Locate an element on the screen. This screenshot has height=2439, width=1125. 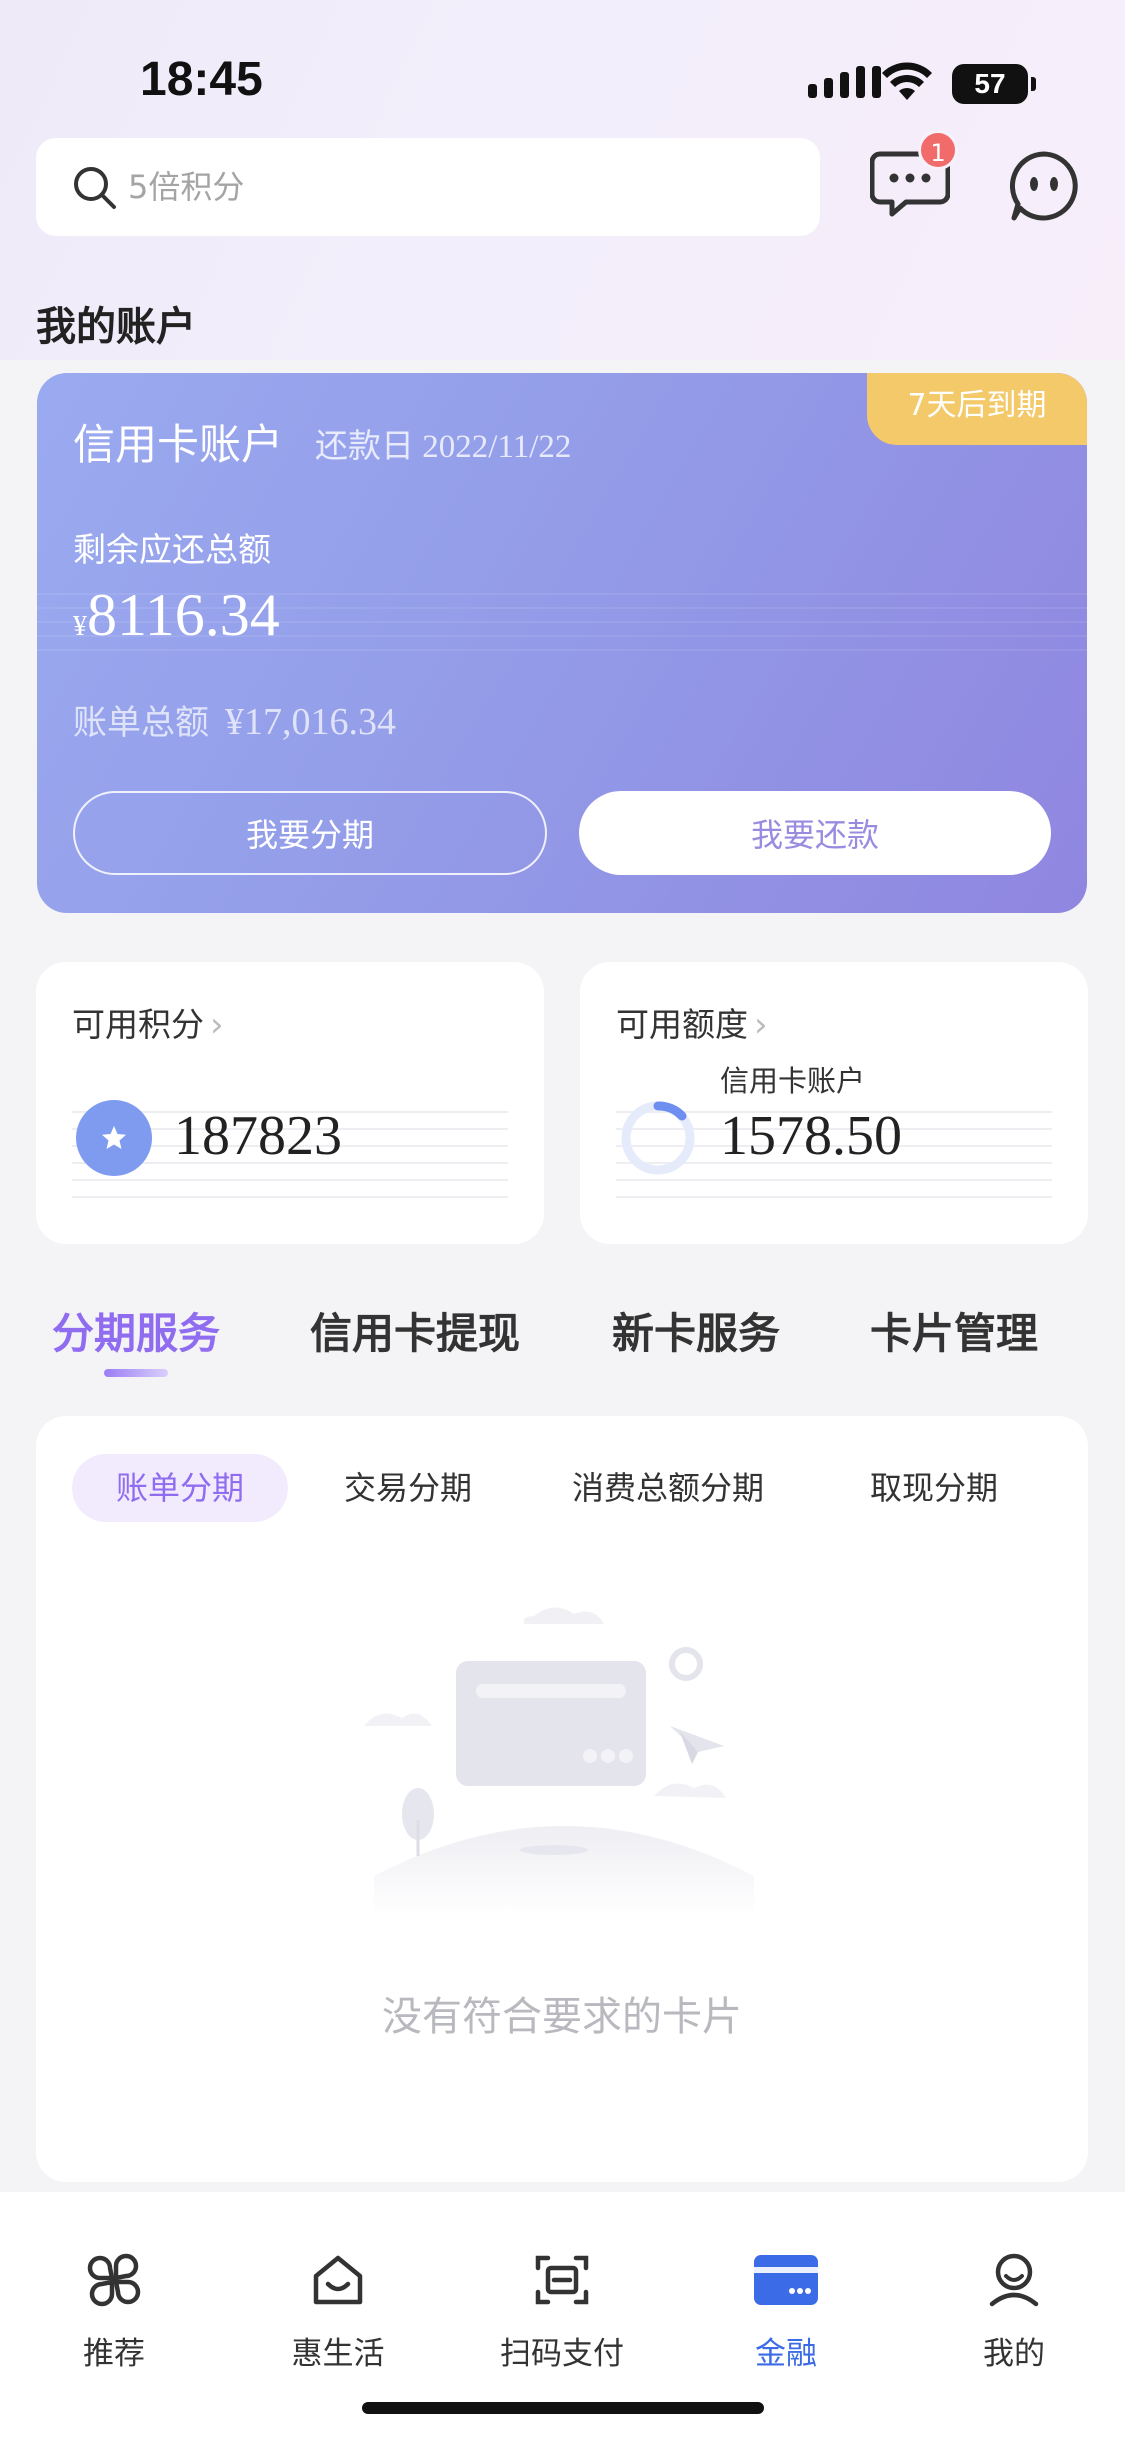
due-date-value: 2022/11/22 is located at coordinates (497, 447).